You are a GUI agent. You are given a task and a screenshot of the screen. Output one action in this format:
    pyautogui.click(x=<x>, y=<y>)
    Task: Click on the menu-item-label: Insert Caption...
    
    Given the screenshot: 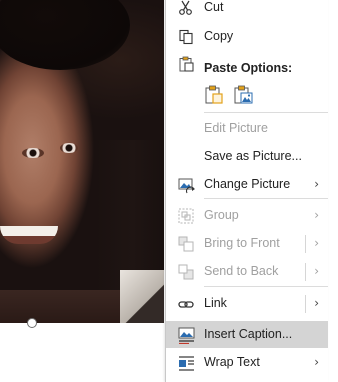 What is the action you would take?
    pyautogui.click(x=248, y=334)
    